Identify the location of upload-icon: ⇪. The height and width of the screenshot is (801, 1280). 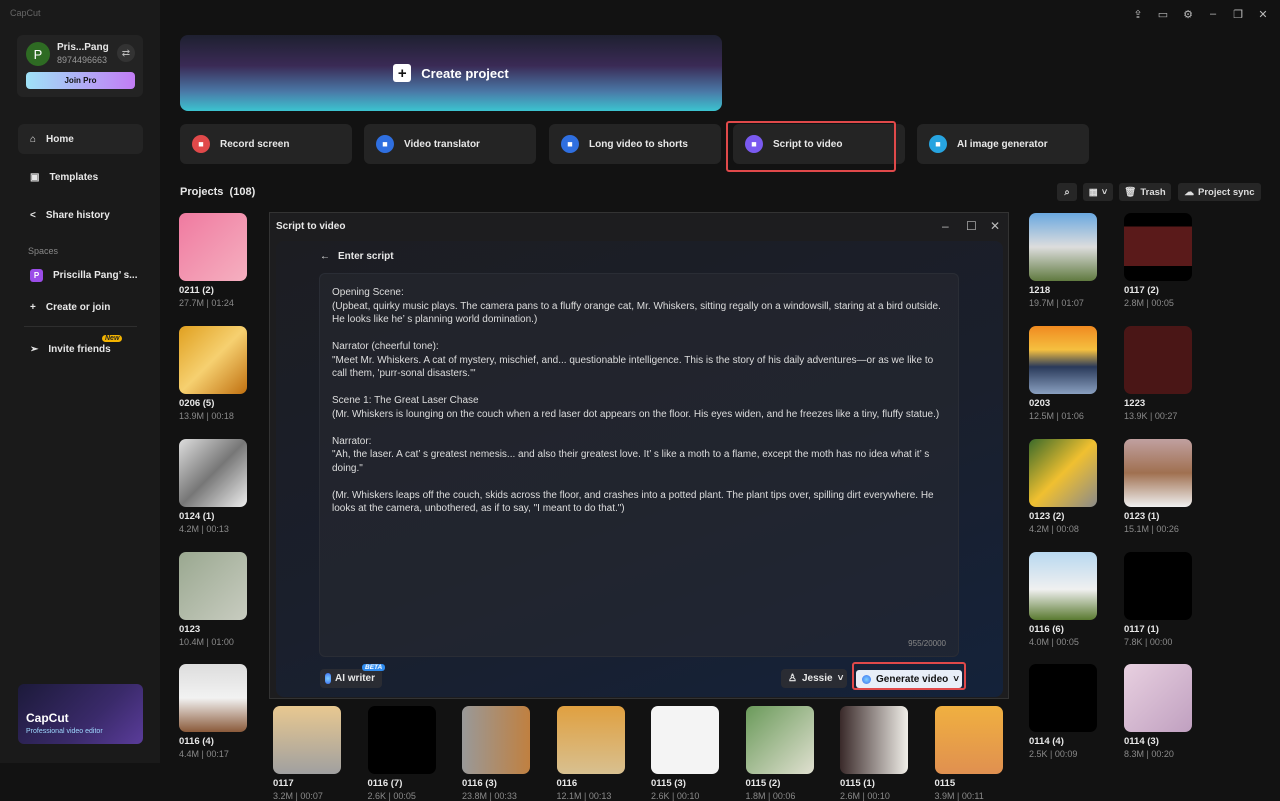
(1138, 14).